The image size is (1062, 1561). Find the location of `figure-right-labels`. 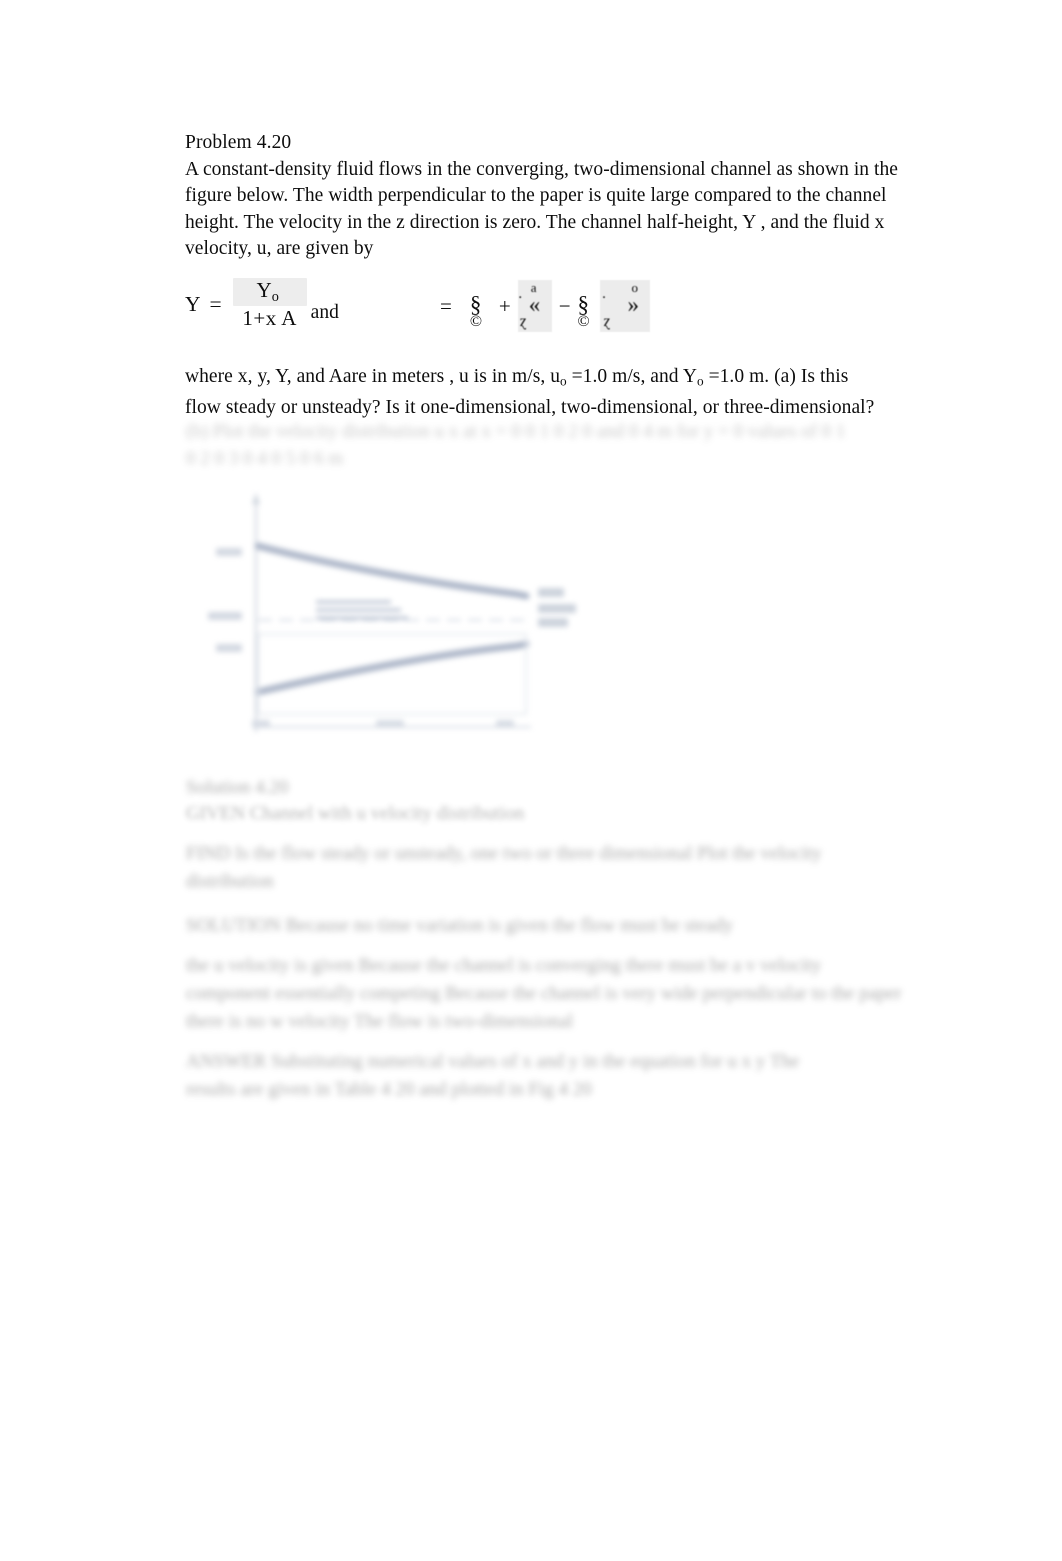

figure-right-labels is located at coordinates (557, 607).